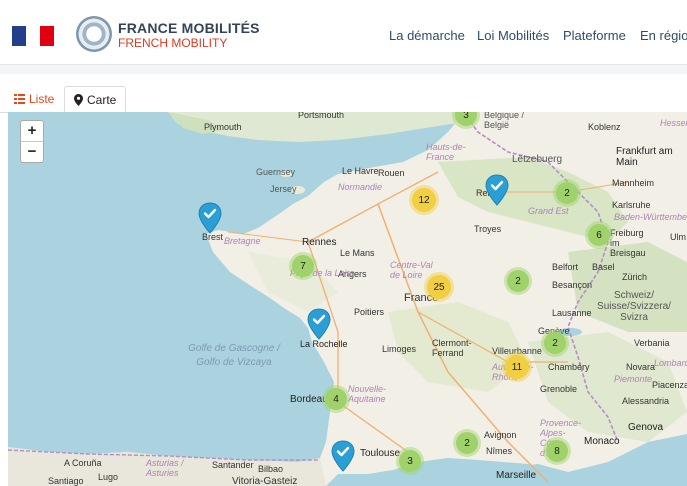 This screenshot has width=687, height=486. What do you see at coordinates (644, 157) in the screenshot?
I see `city-label: Frankfurt am Main` at bounding box center [644, 157].